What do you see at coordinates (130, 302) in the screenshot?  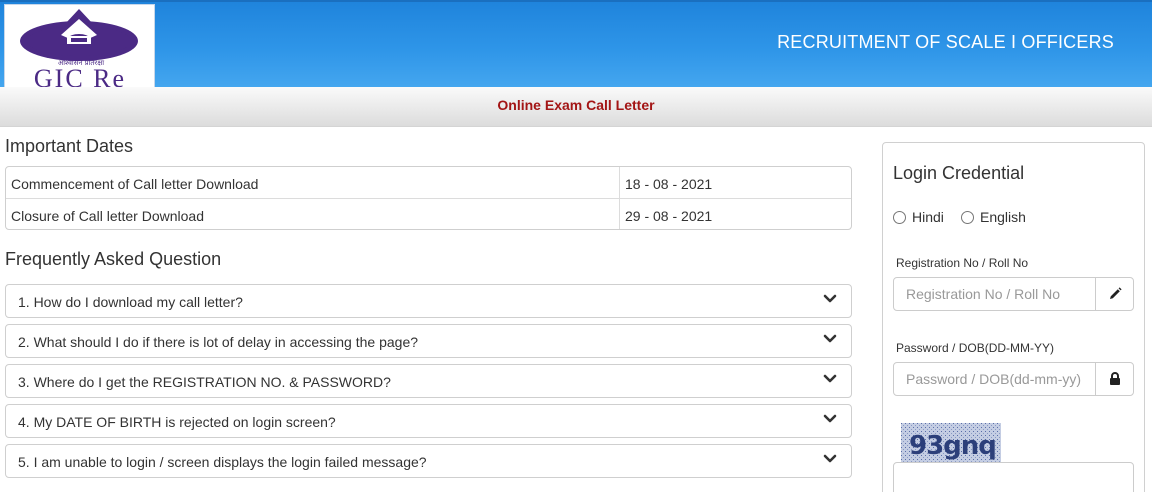 I see `faq-question: 1. How do I download my call letter?` at bounding box center [130, 302].